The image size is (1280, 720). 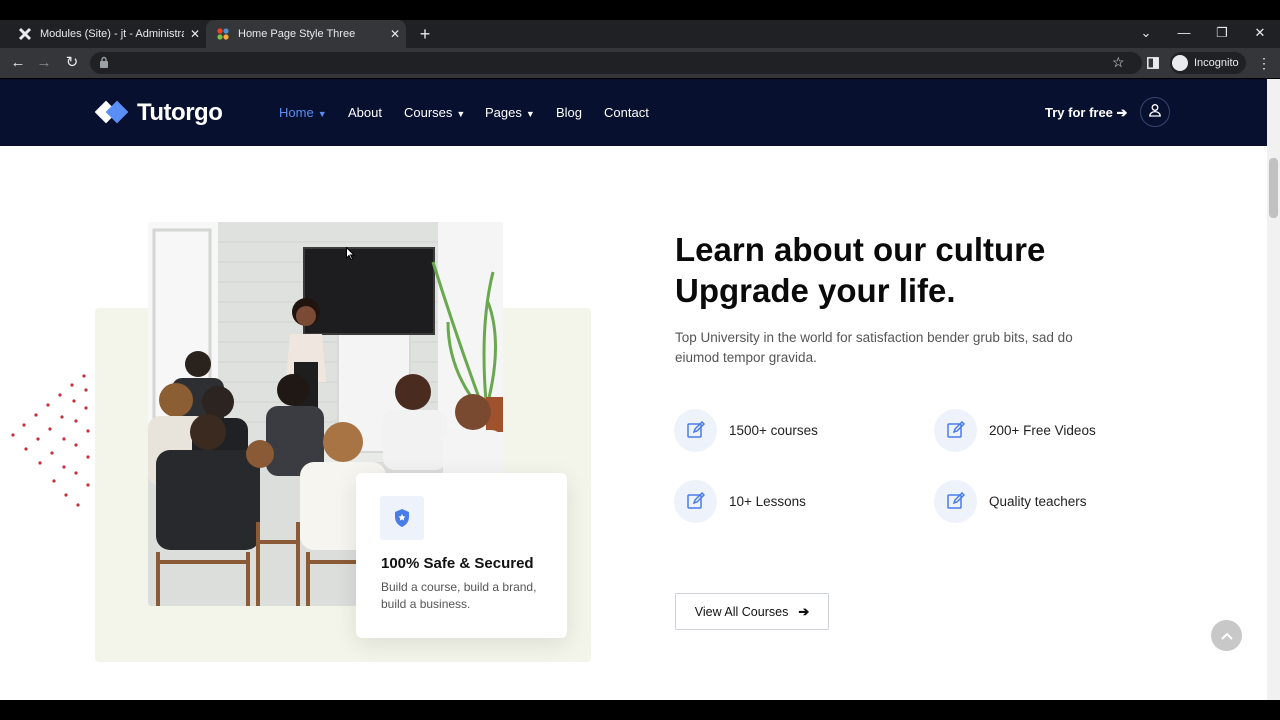 I want to click on feature-item: 10+ Lessons, so click(x=740, y=501).